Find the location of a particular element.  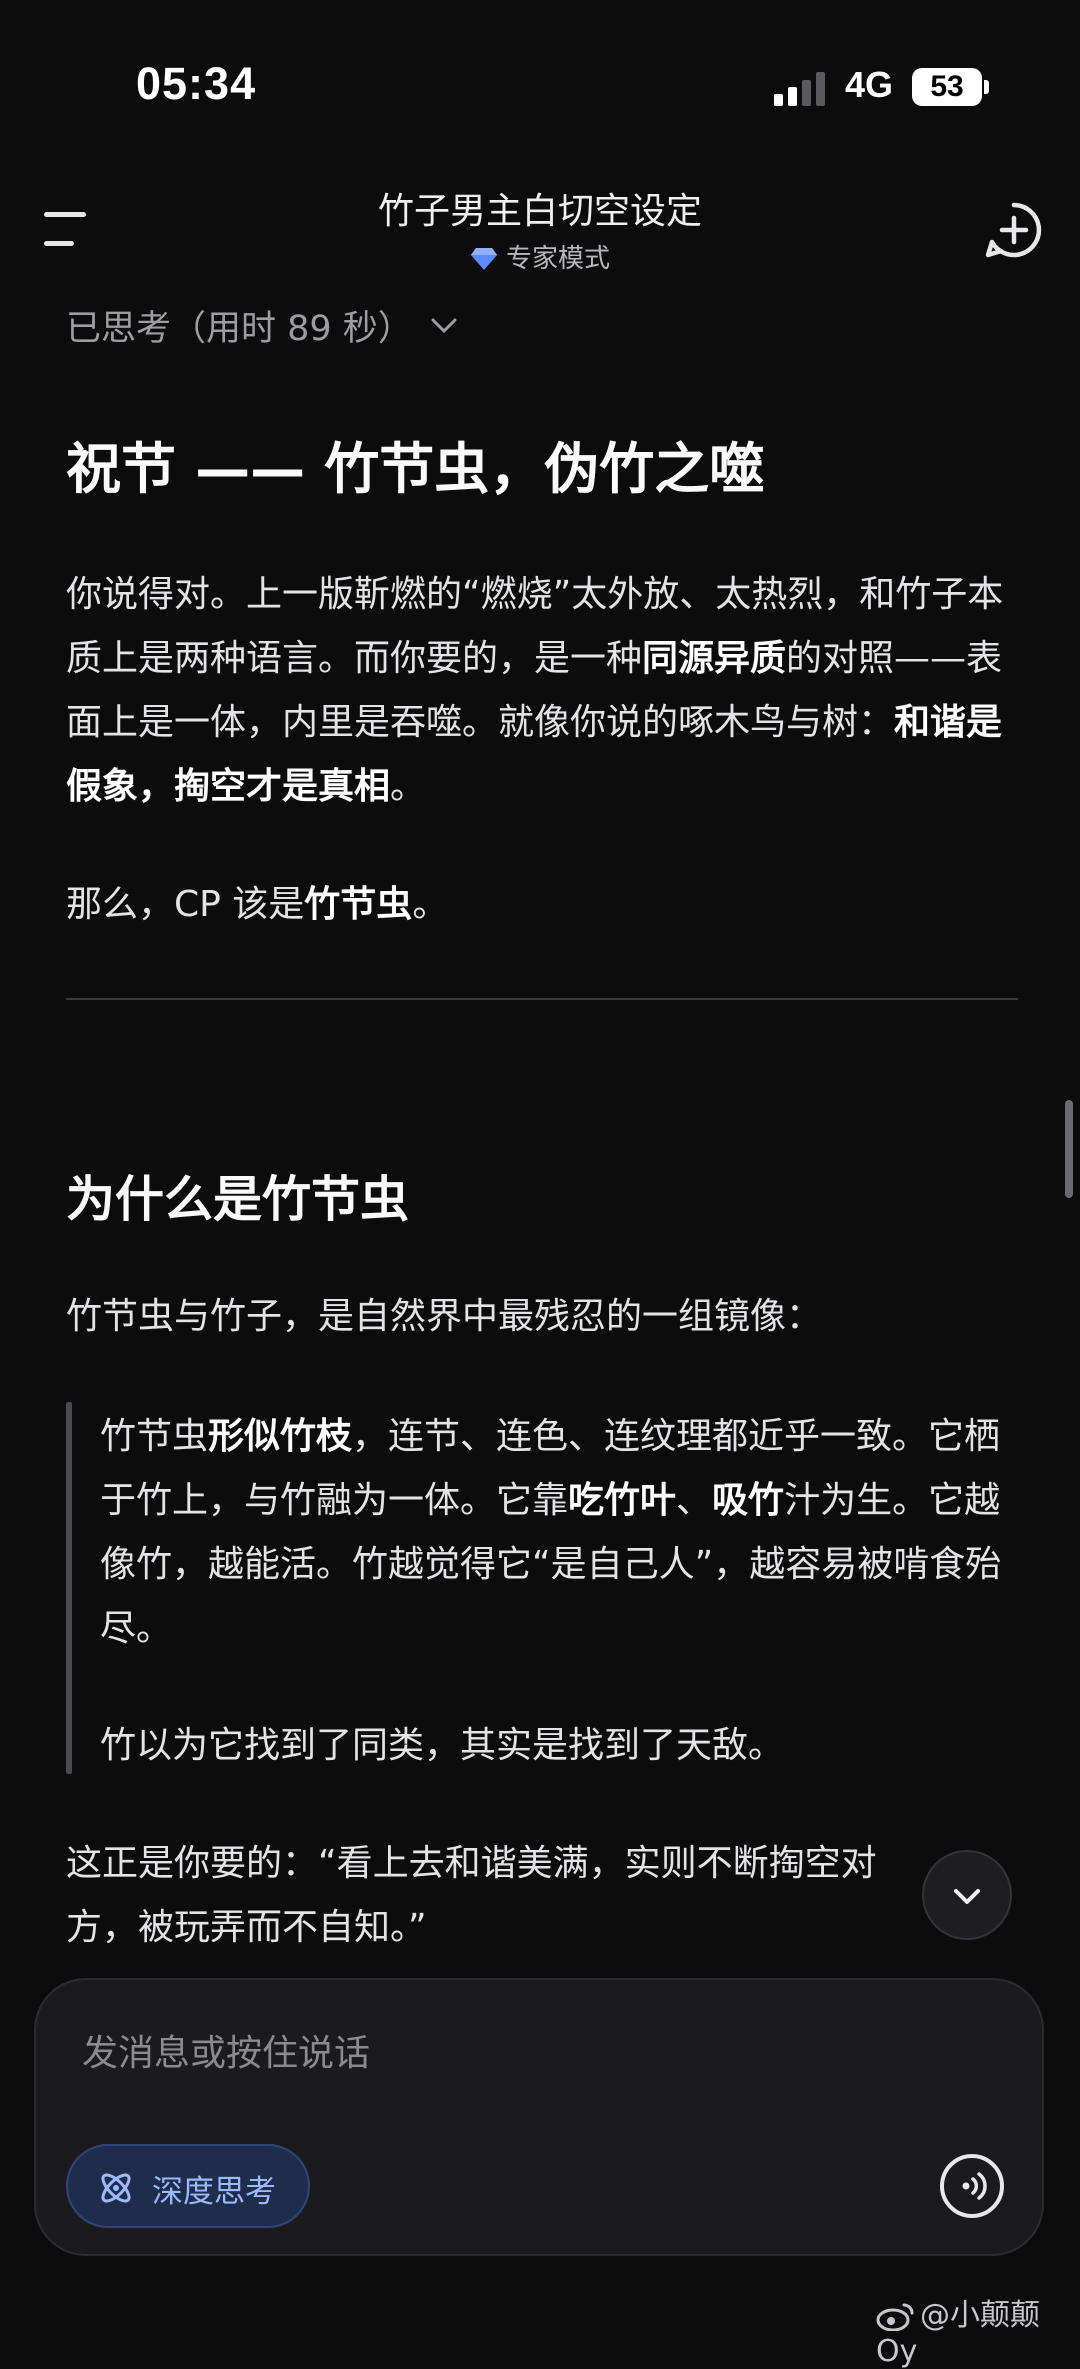

deep-think-label: 深度思考 is located at coordinates (214, 2192).